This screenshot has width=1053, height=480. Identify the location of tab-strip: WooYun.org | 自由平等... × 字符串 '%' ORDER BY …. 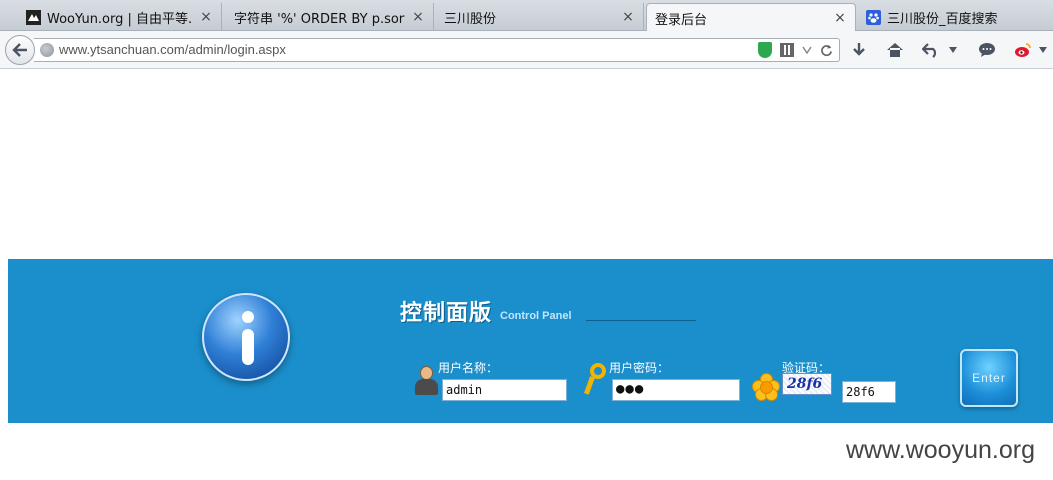
(526, 16).